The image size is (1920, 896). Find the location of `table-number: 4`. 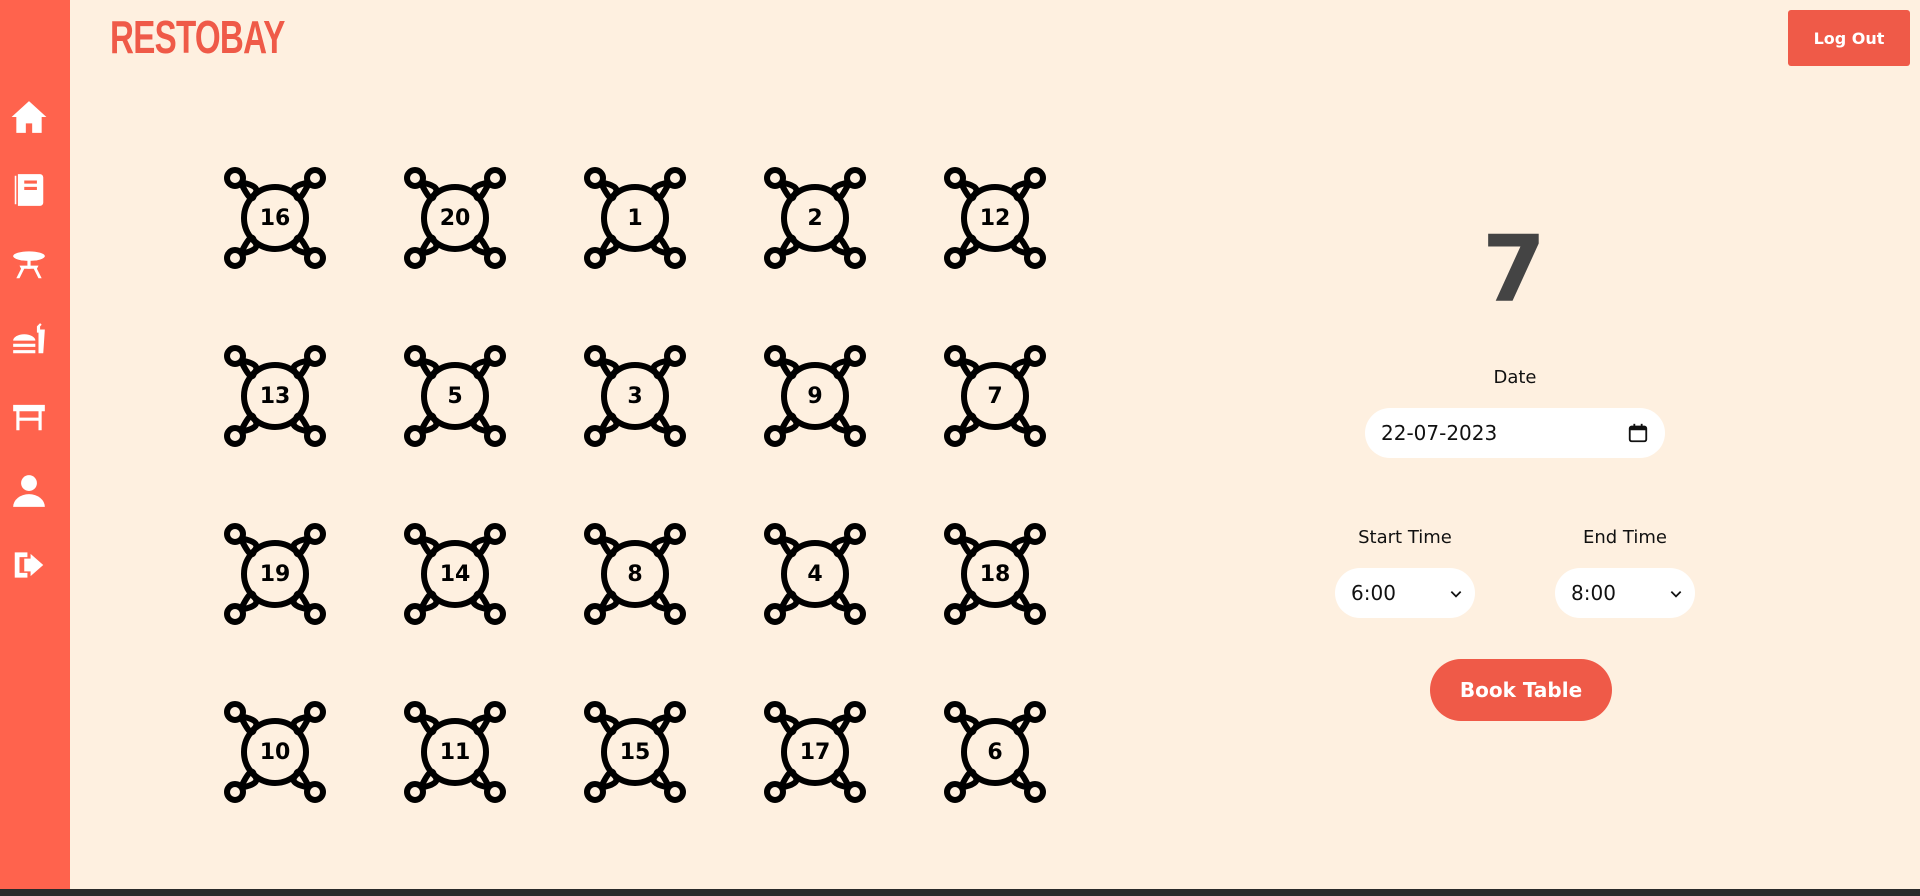

table-number: 4 is located at coordinates (815, 574).